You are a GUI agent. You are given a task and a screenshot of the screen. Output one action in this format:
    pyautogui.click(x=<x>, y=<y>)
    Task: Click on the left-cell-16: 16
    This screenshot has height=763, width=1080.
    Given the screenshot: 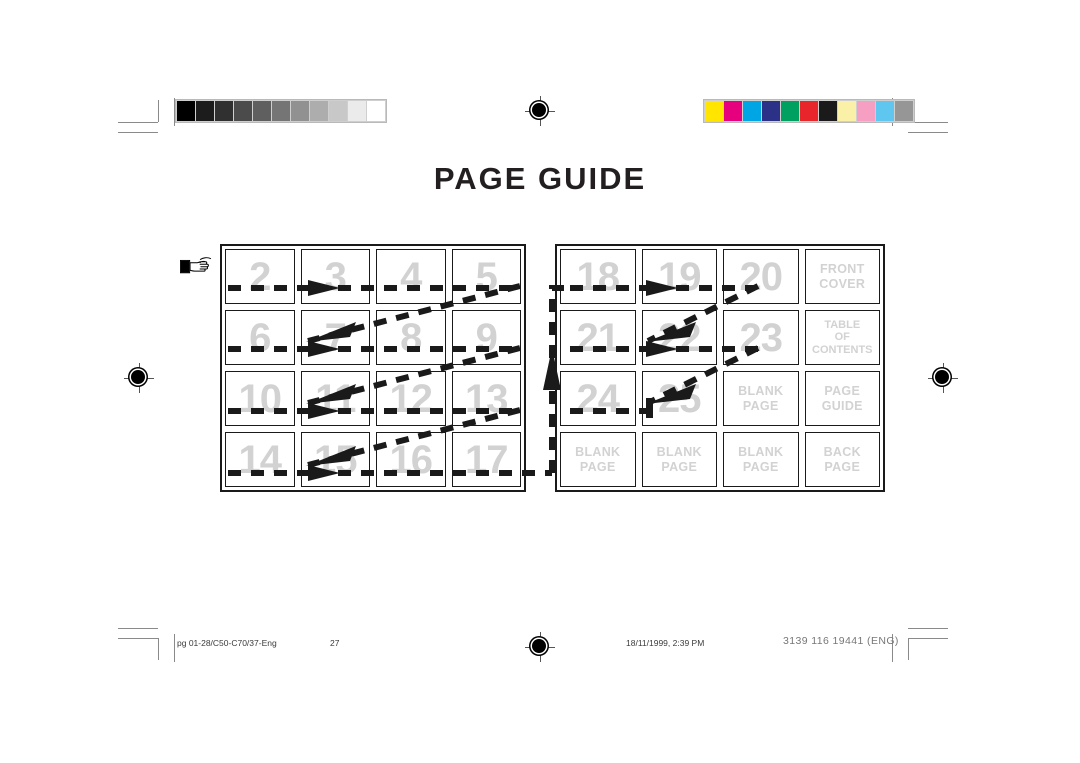 What is the action you would take?
    pyautogui.click(x=411, y=459)
    